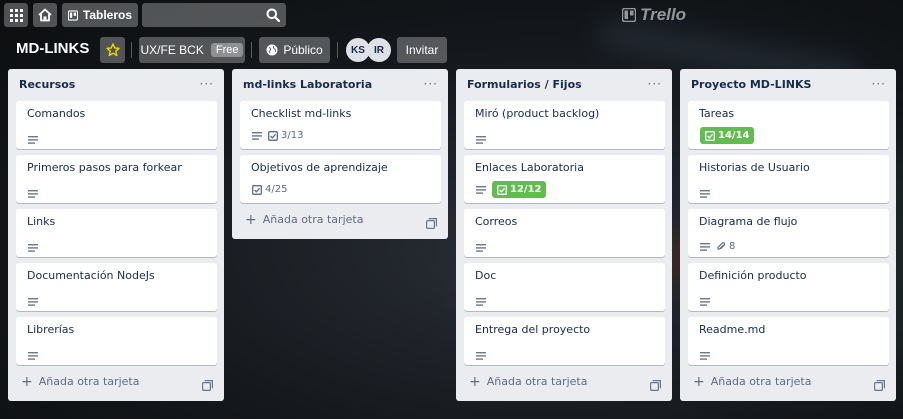 This screenshot has width=903, height=419. Describe the element at coordinates (533, 329) in the screenshot. I see `card-title: Entrega del proyecto` at that location.